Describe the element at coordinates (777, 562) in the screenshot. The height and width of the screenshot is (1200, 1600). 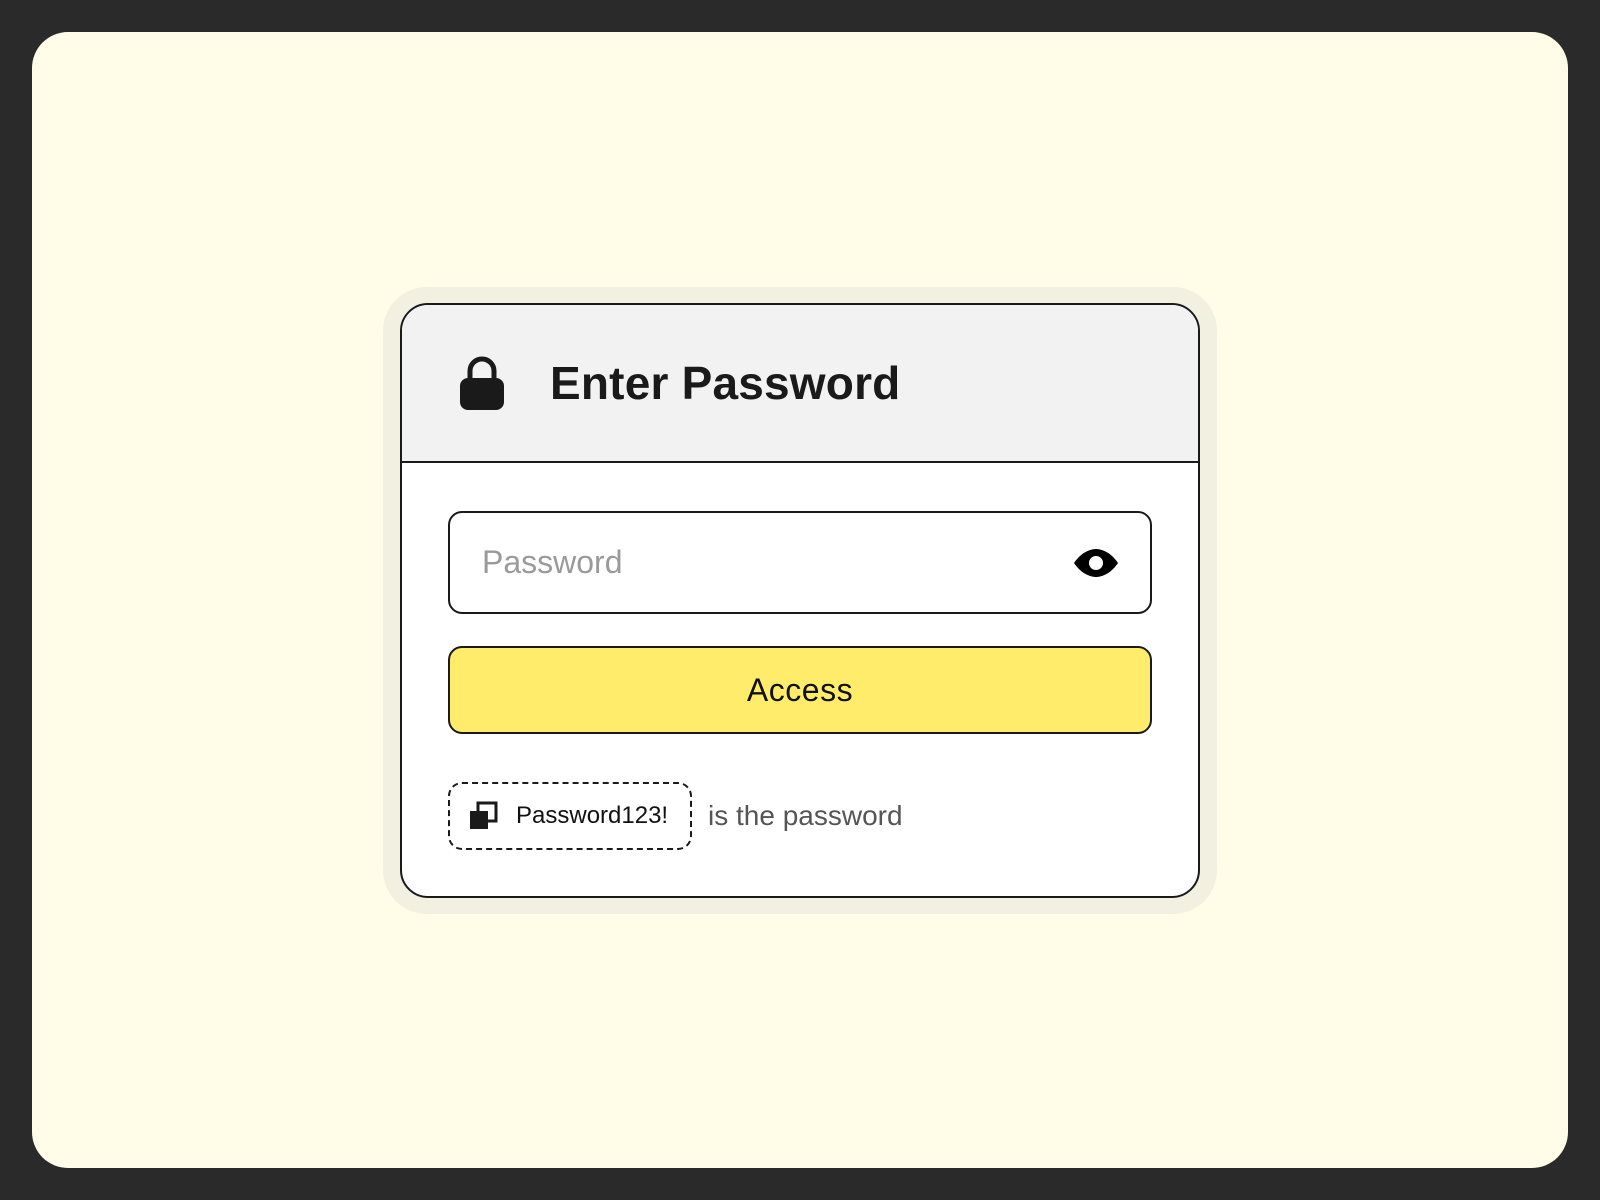
I see `password-input` at that location.